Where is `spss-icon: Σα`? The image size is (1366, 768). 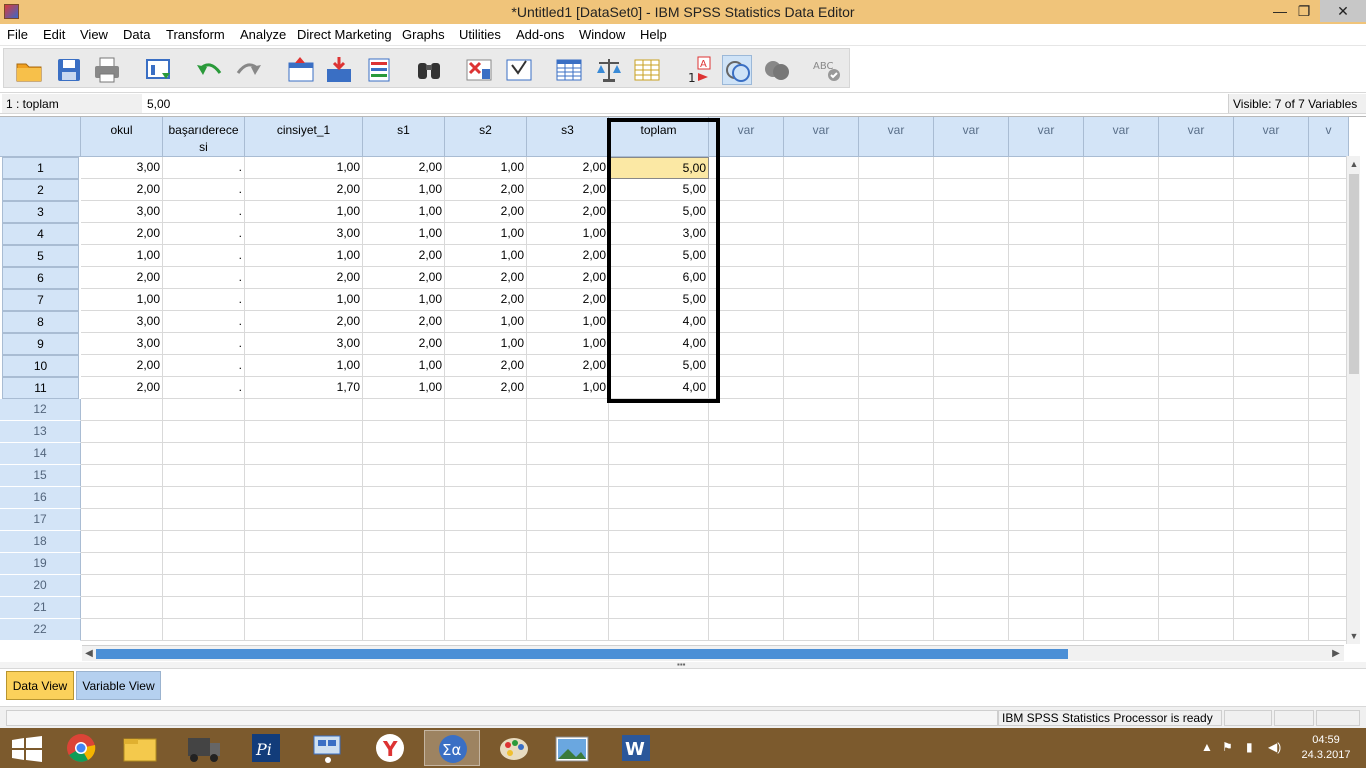
spss-icon: Σα is located at coordinates (452, 748).